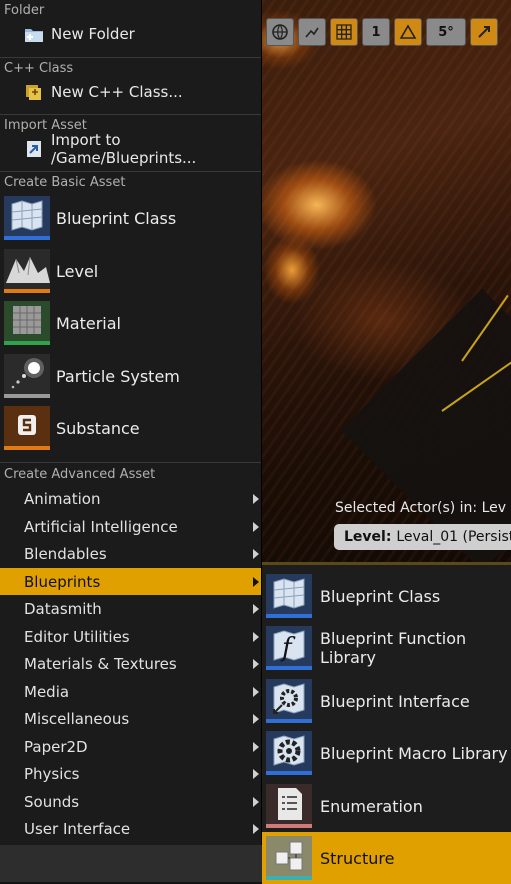  Describe the element at coordinates (130, 801) in the screenshot. I see `category-sounds: Sounds` at that location.